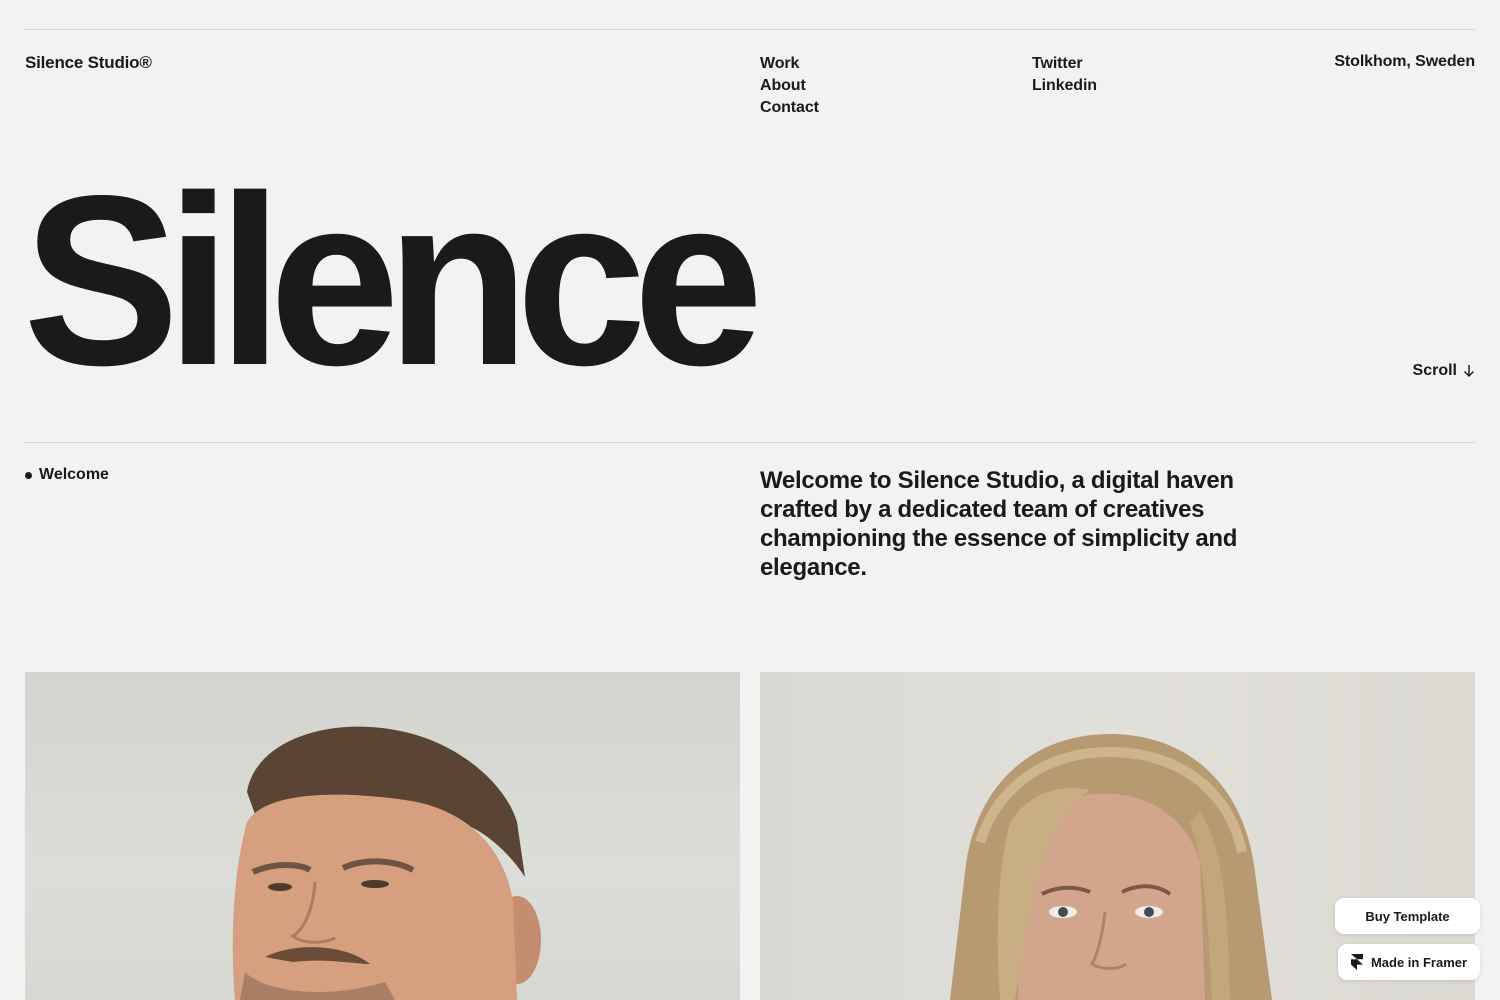  I want to click on nav-link-contact: Contact, so click(789, 108).